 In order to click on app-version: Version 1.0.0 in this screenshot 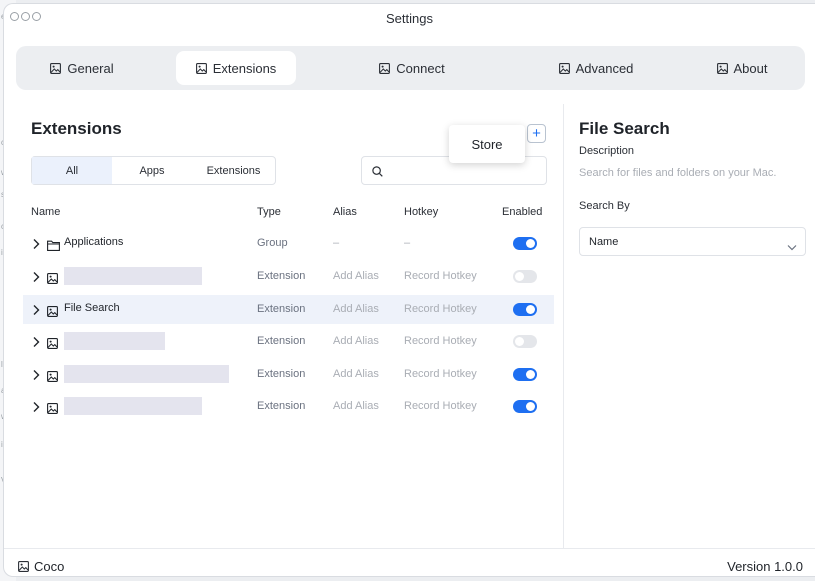, I will do `click(765, 566)`.